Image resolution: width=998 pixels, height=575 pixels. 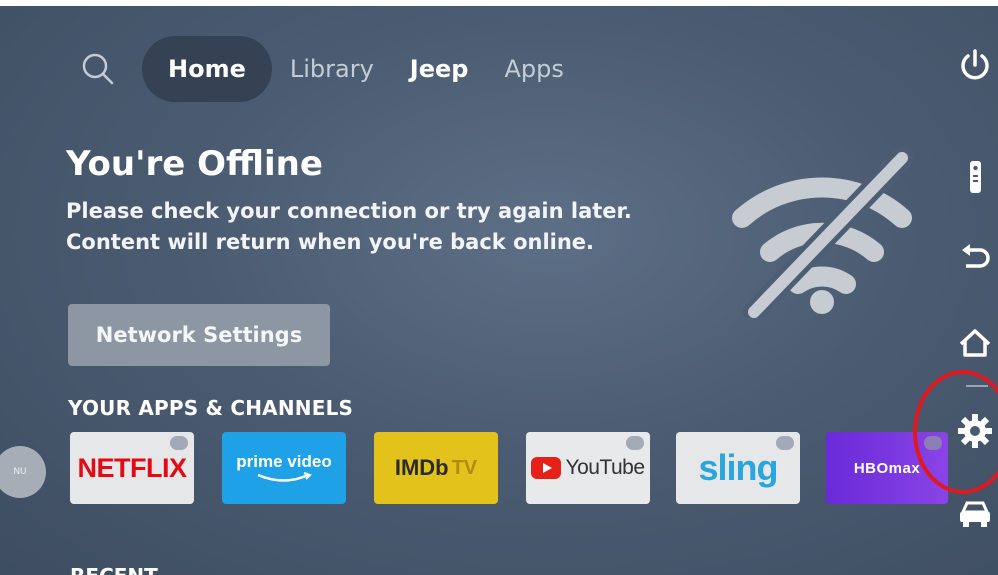 I want to click on sling-tile: sling, so click(x=738, y=468).